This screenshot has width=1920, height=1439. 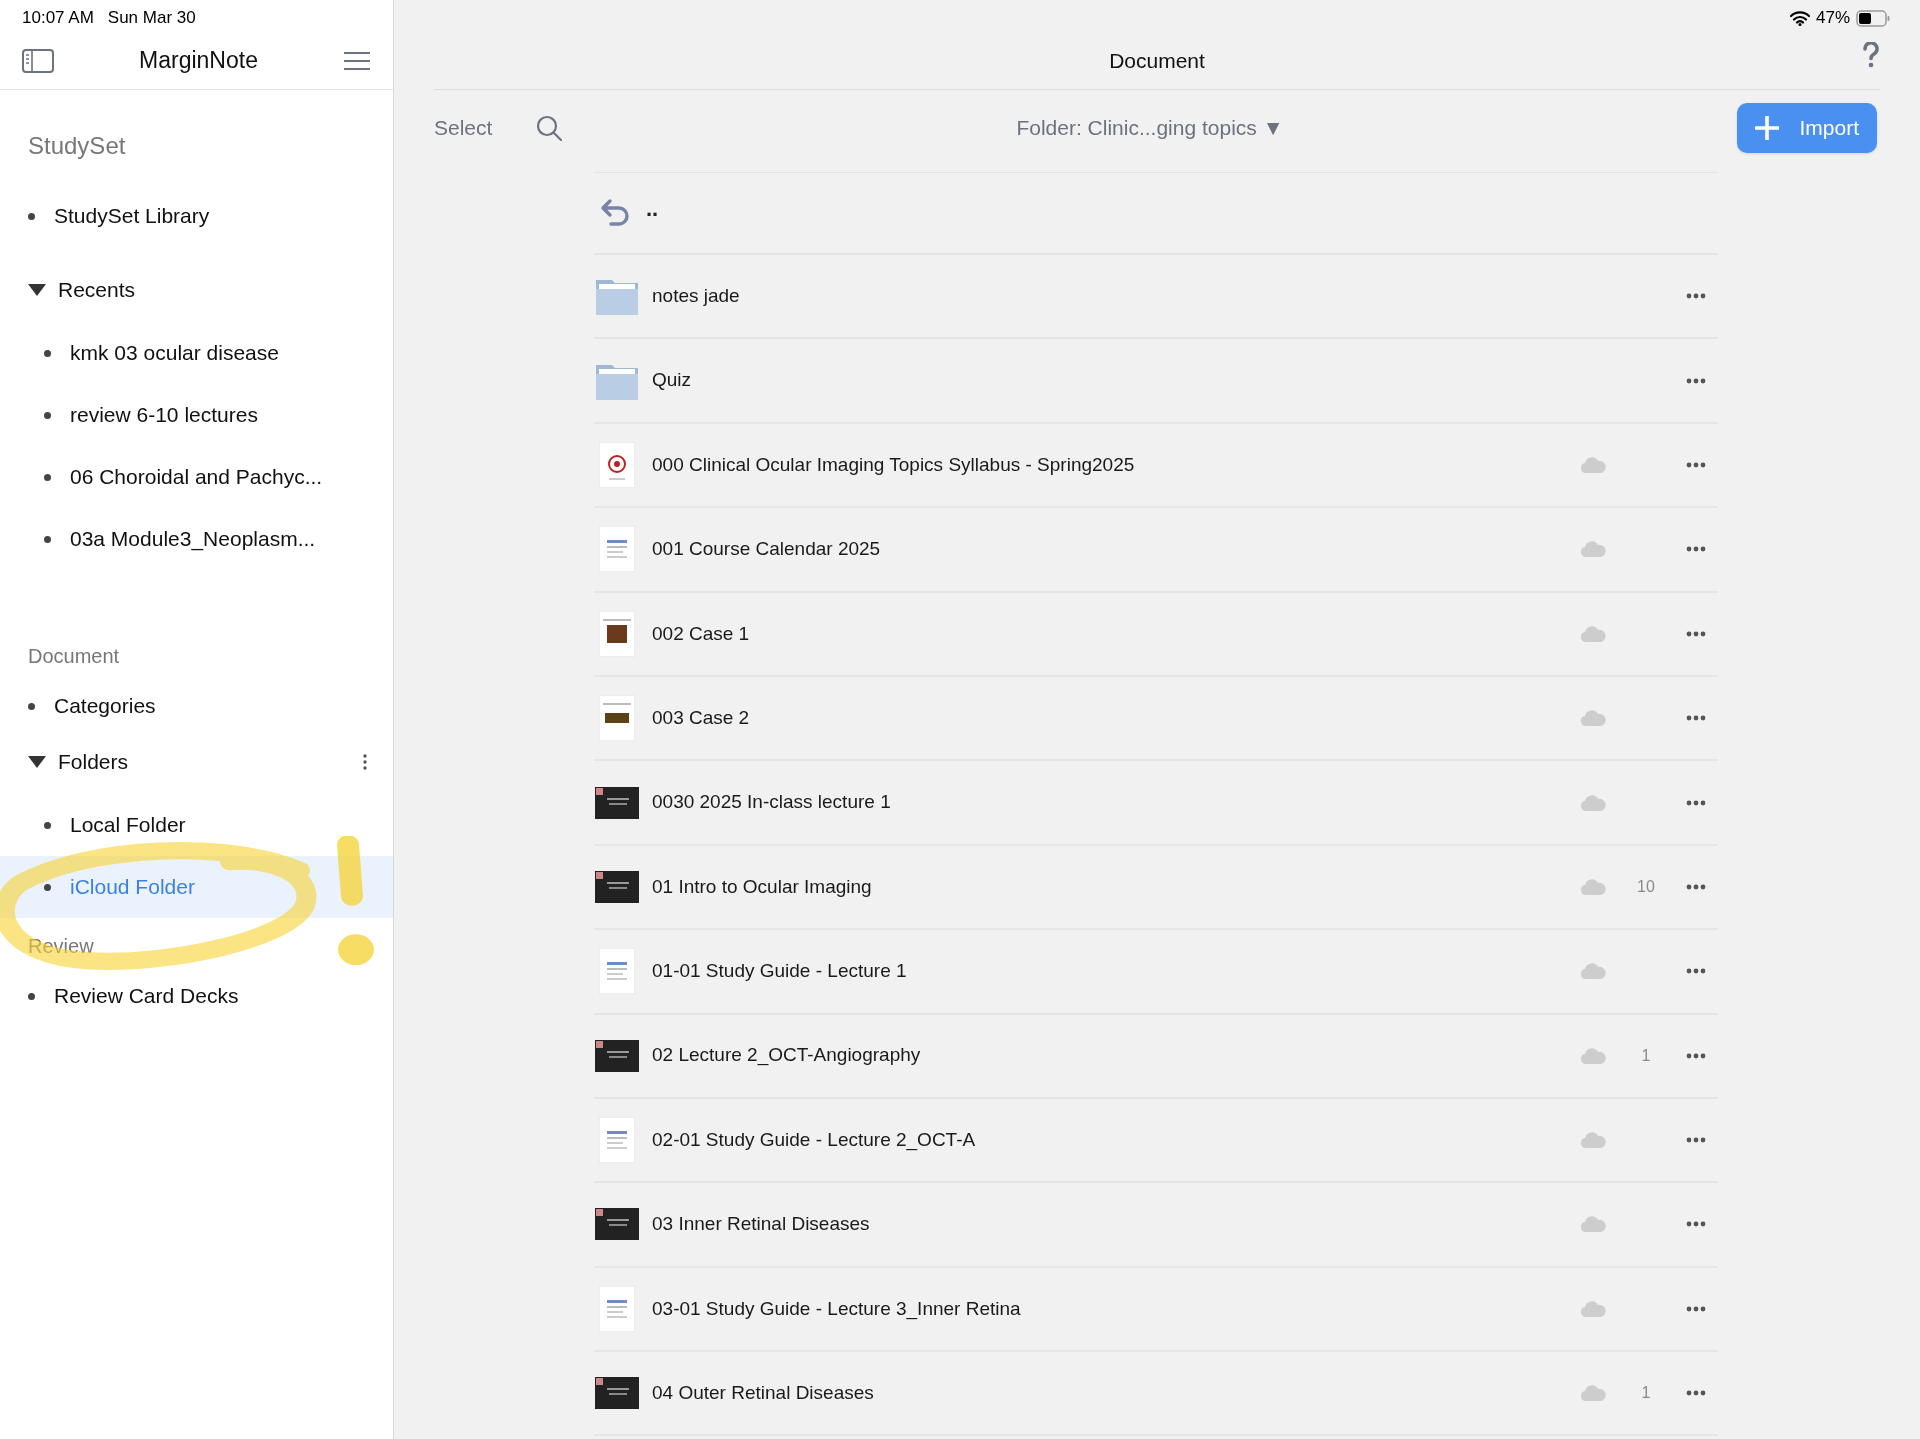 What do you see at coordinates (766, 549) in the screenshot?
I see `file-name: 001 Course Calendar 2025` at bounding box center [766, 549].